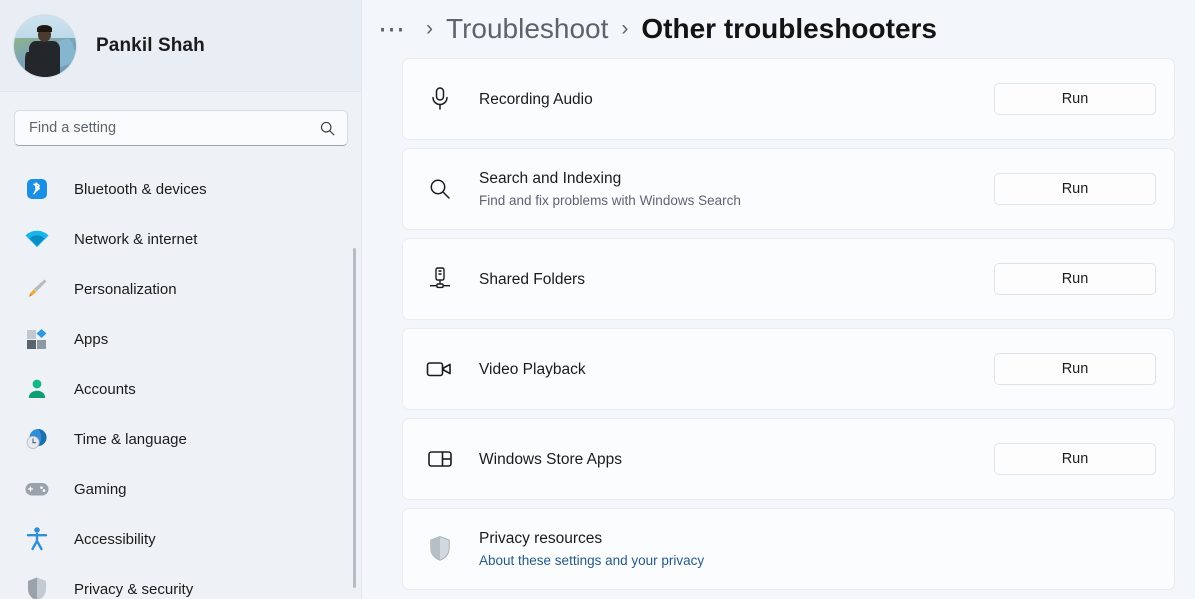 The height and width of the screenshot is (599, 1195). What do you see at coordinates (37, 489) in the screenshot?
I see `gamepad-icon` at bounding box center [37, 489].